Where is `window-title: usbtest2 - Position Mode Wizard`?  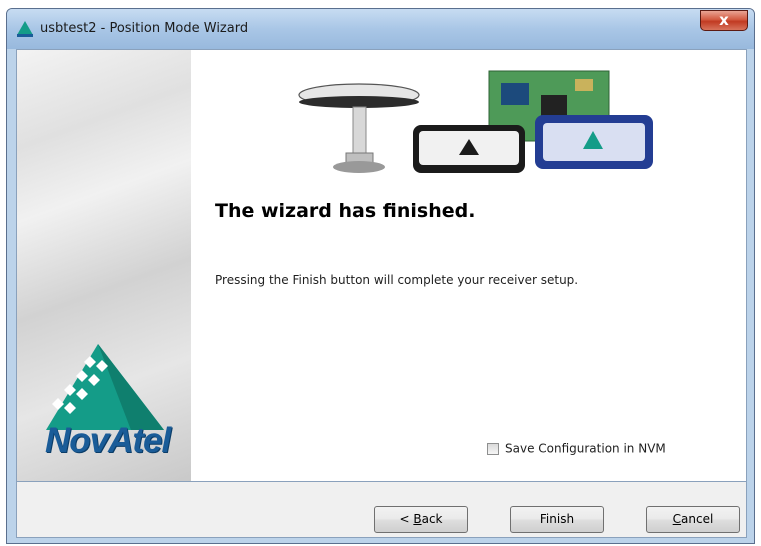
window-title: usbtest2 - Position Mode Wizard is located at coordinates (144, 28).